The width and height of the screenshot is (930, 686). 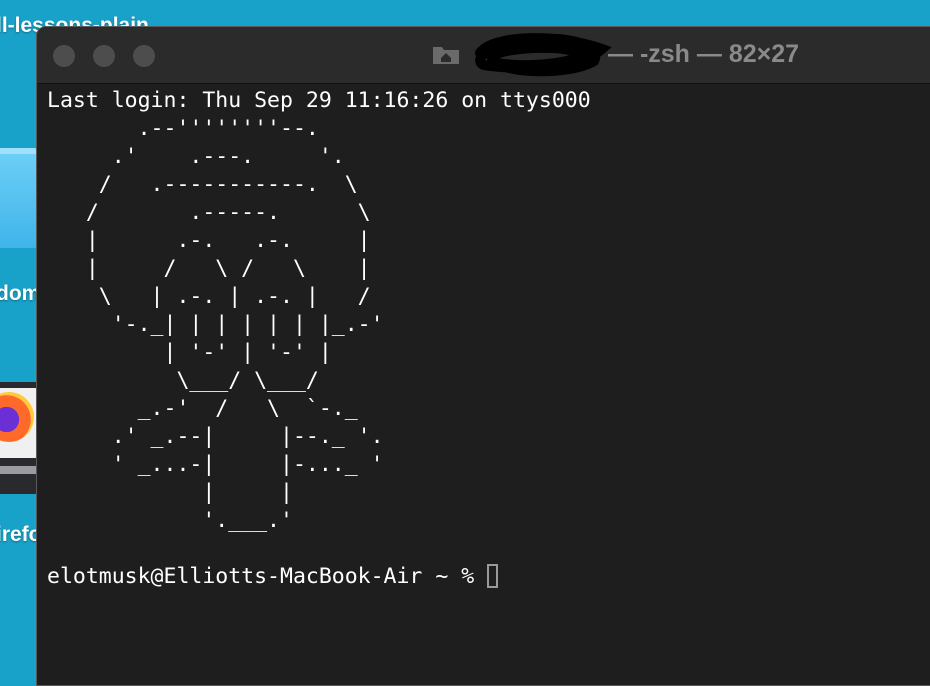 What do you see at coordinates (537, 54) in the screenshot?
I see `redaction-scribble-icon` at bounding box center [537, 54].